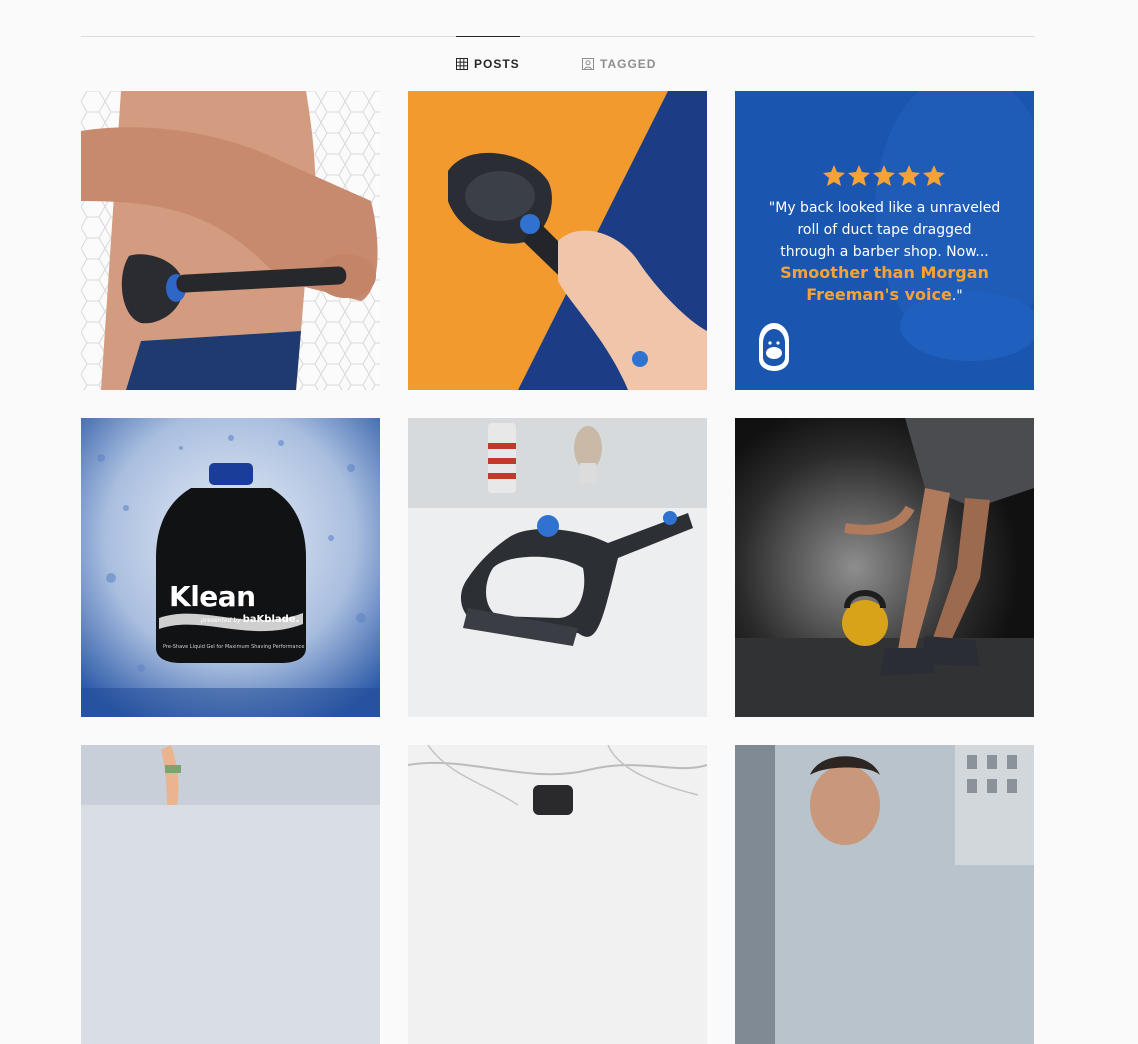 The image size is (1138, 1044). Describe the element at coordinates (497, 63) in the screenshot. I see `tab-posts-label: POSTS` at that location.